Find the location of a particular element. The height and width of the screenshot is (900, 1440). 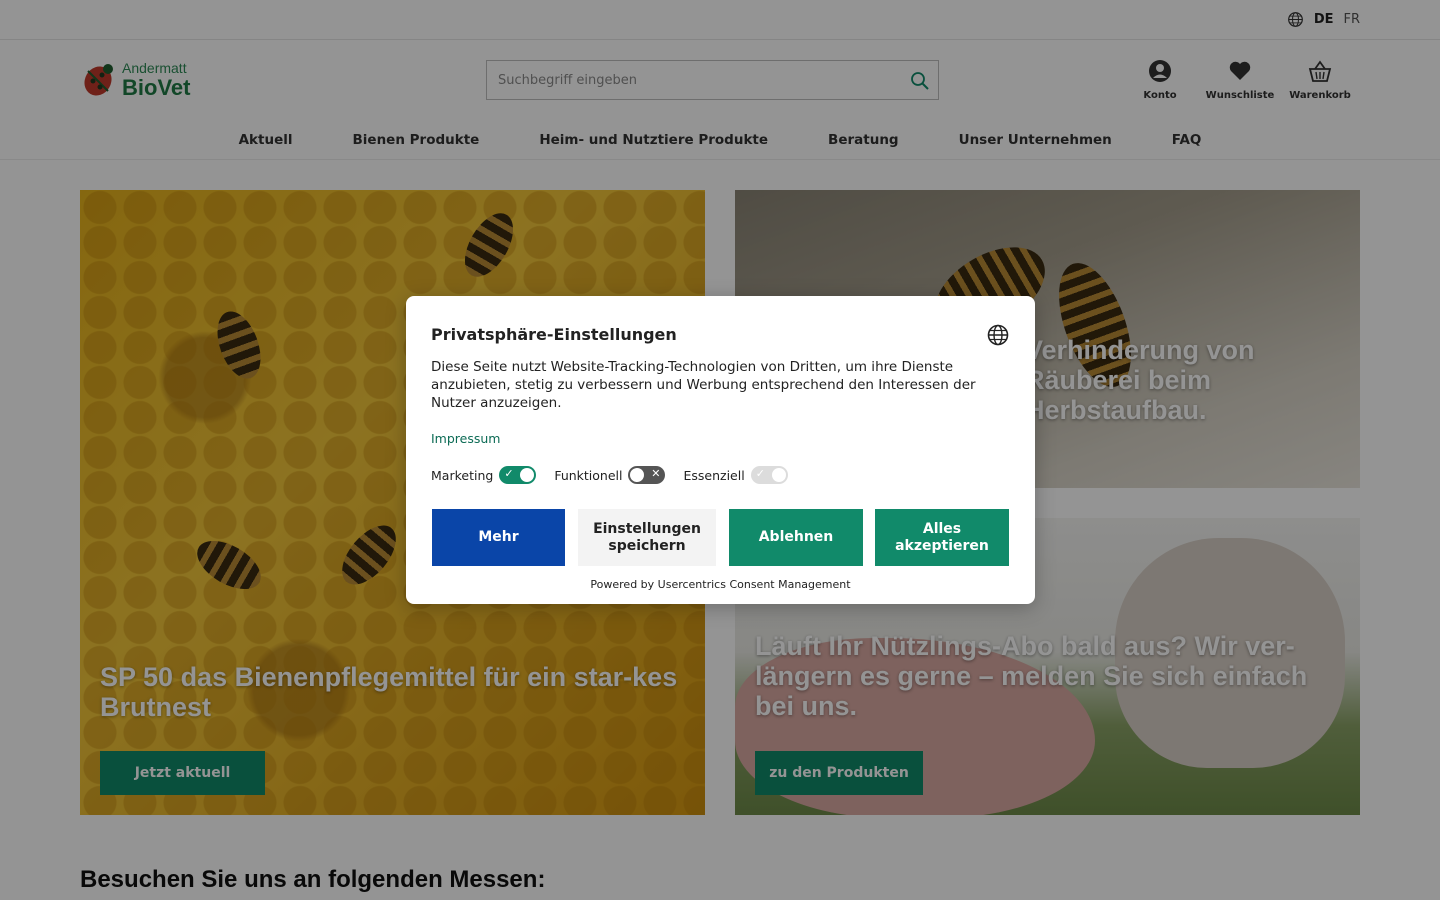

toggle-essenziell-label: Essenziell is located at coordinates (714, 475).